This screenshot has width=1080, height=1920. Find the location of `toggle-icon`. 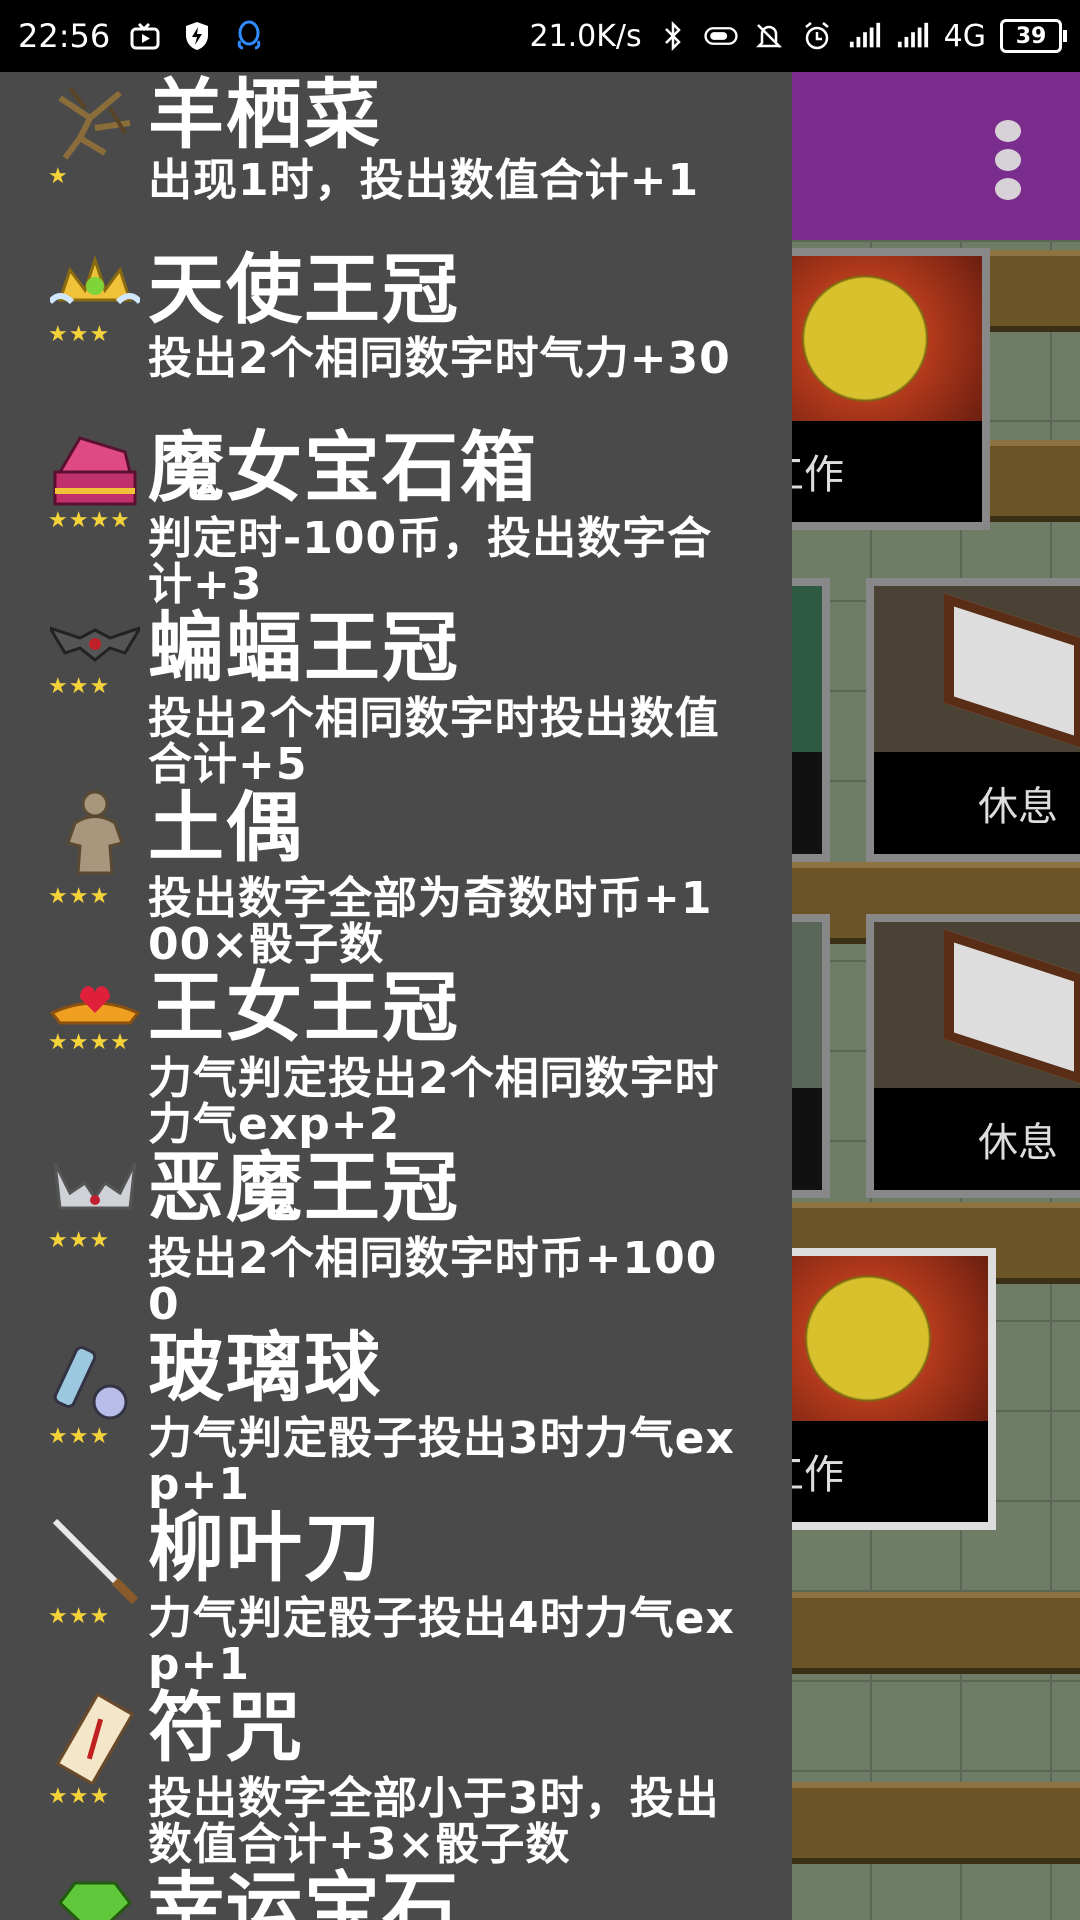

toggle-icon is located at coordinates (721, 36).